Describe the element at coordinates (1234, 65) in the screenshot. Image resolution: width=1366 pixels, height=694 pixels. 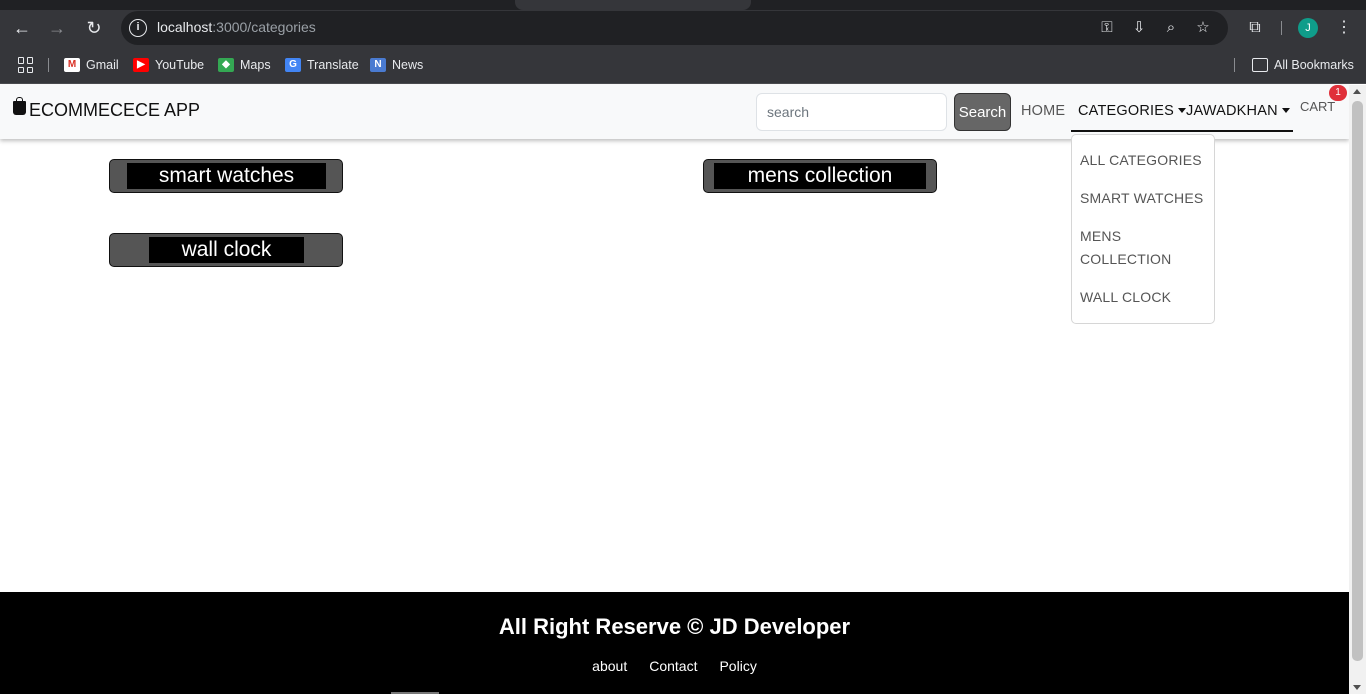
I see `bookmarks-separator-right` at that location.